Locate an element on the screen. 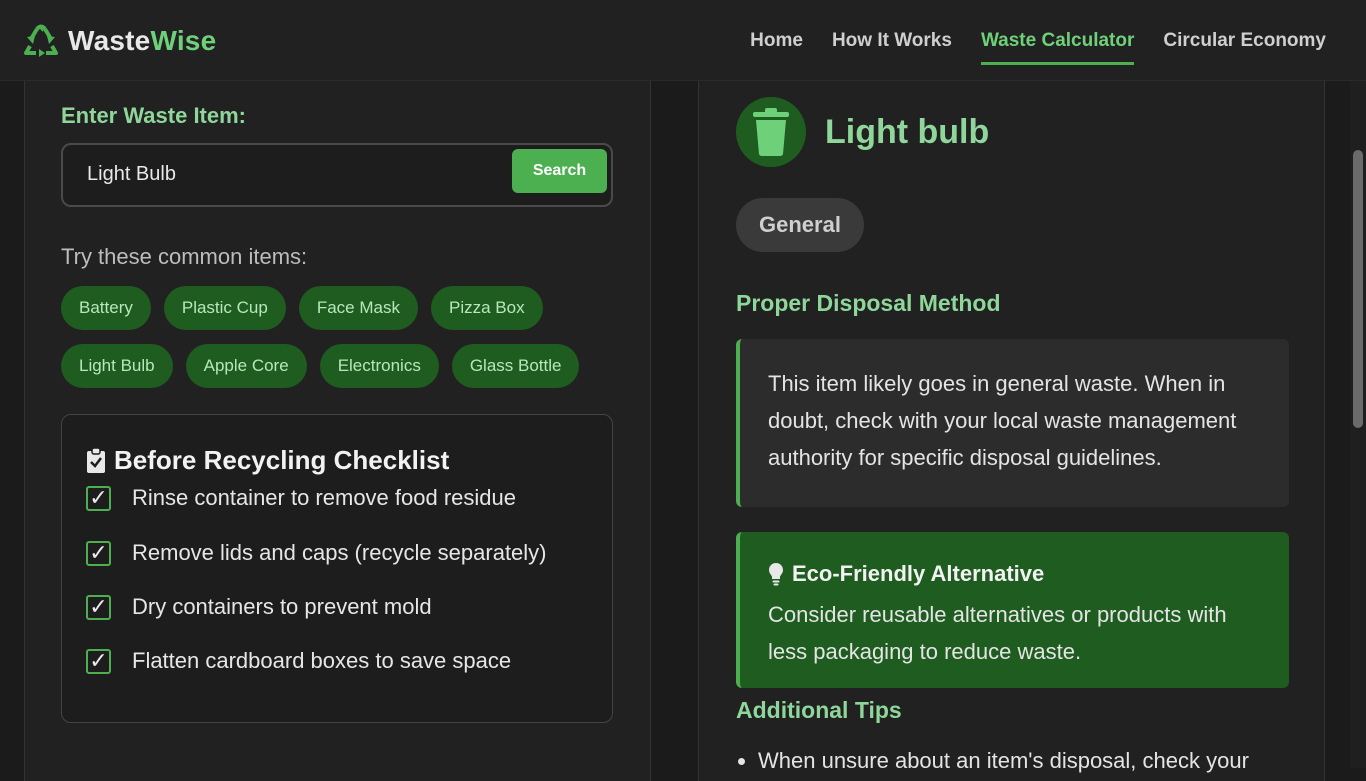 The height and width of the screenshot is (781, 1366). search-box: Search is located at coordinates (337, 175).